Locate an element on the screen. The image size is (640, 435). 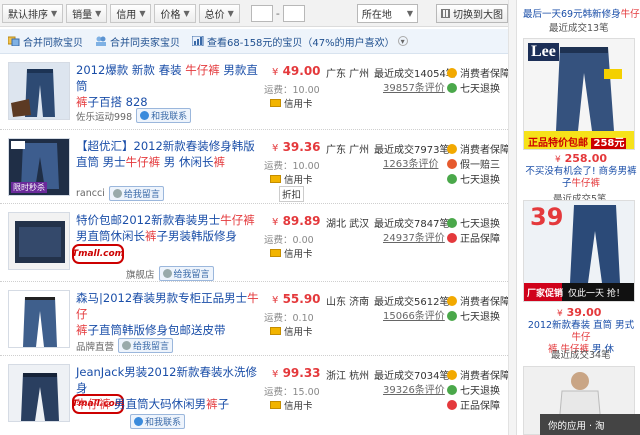
sidebar-ad-title-link: 不买没有机会了! 商务男裤子牛仔裤 is located at coordinates (581, 178).